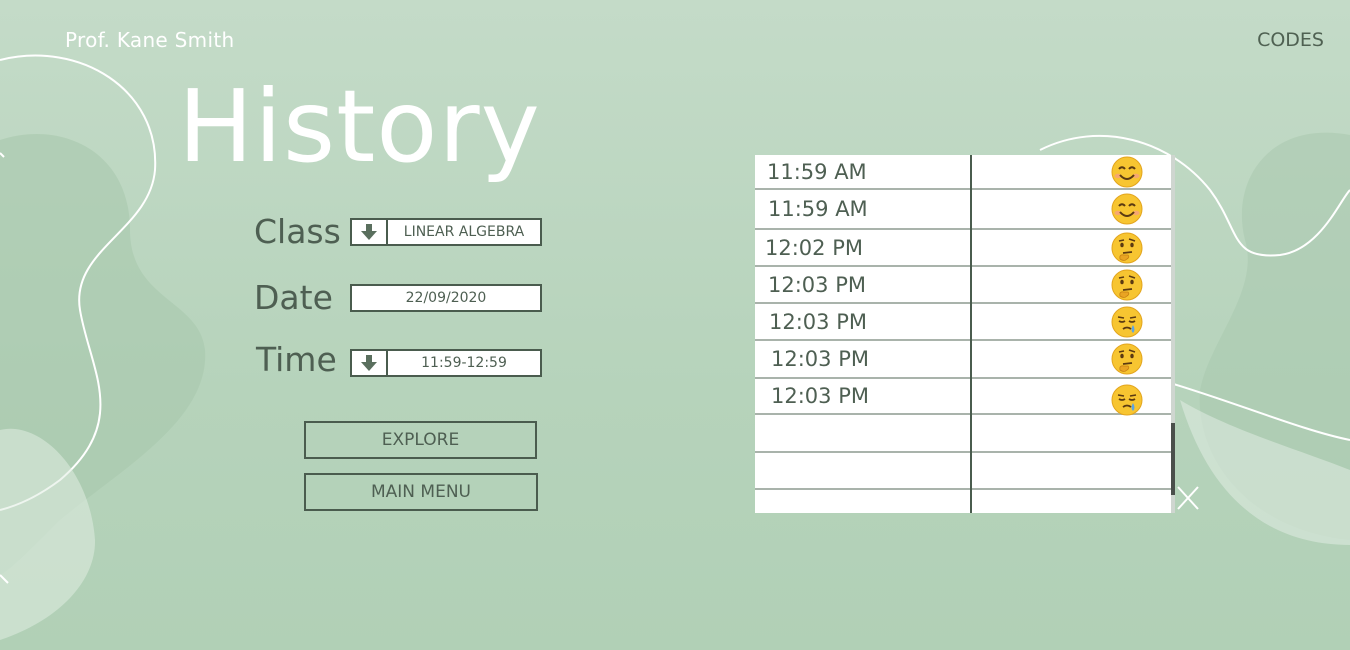  I want to click on class-select: LINEAR ALGEBRA, so click(446, 232).